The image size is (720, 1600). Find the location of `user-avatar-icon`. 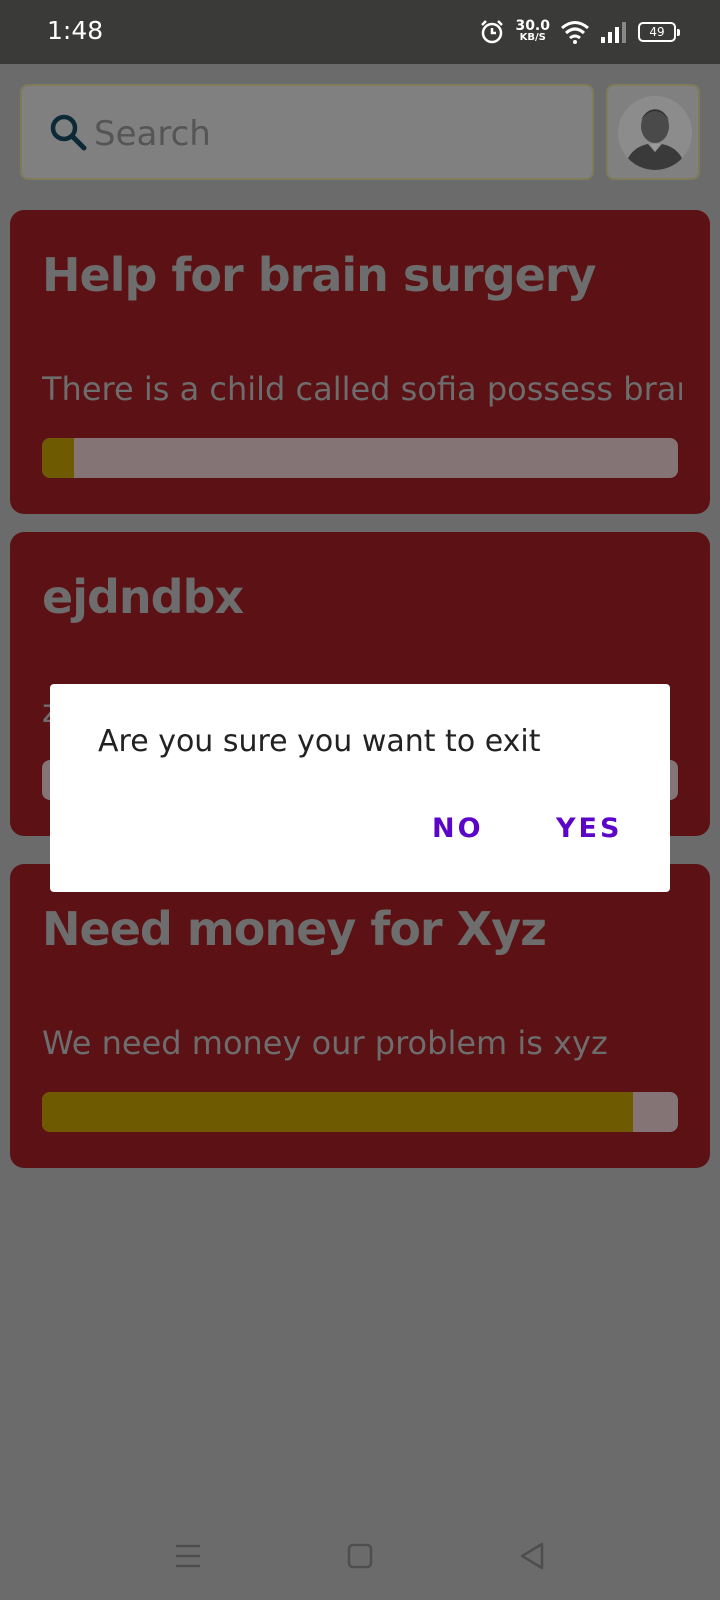

user-avatar-icon is located at coordinates (655, 133).